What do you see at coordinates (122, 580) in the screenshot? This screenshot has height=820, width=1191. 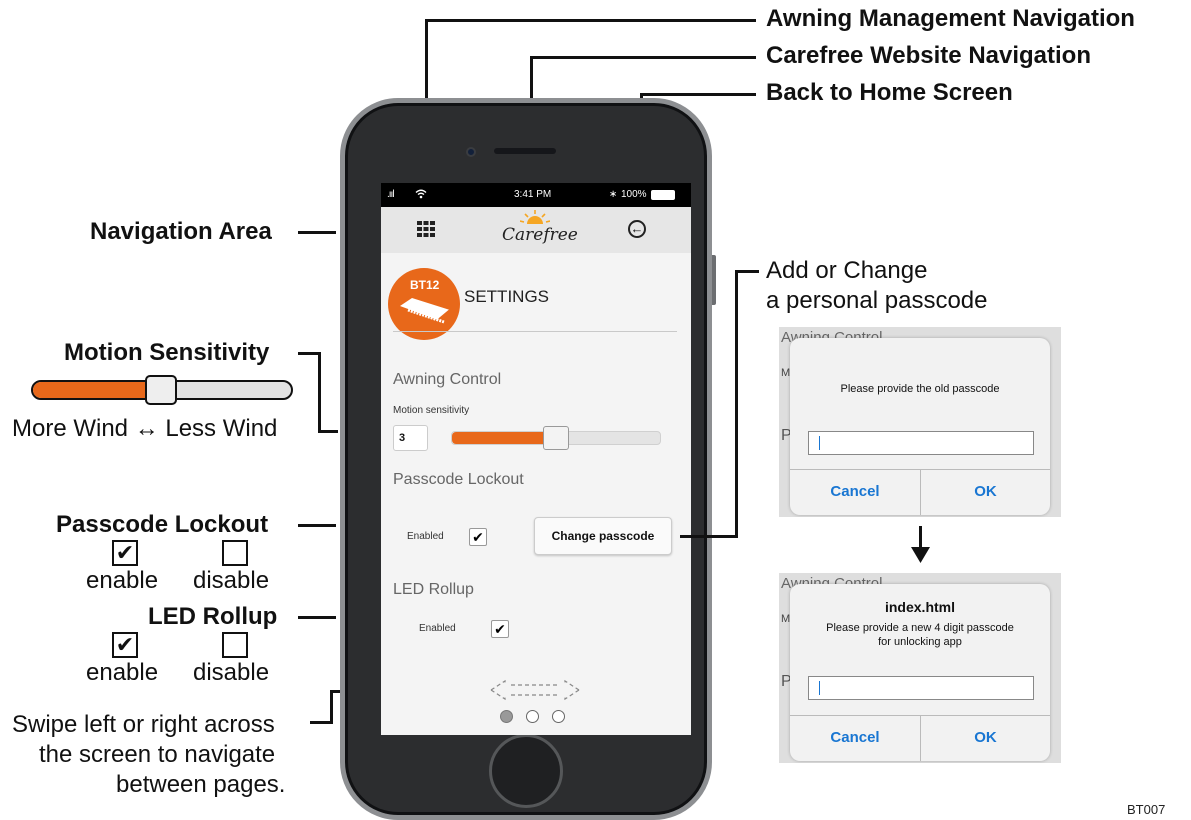 I see `enable-caption: enable` at bounding box center [122, 580].